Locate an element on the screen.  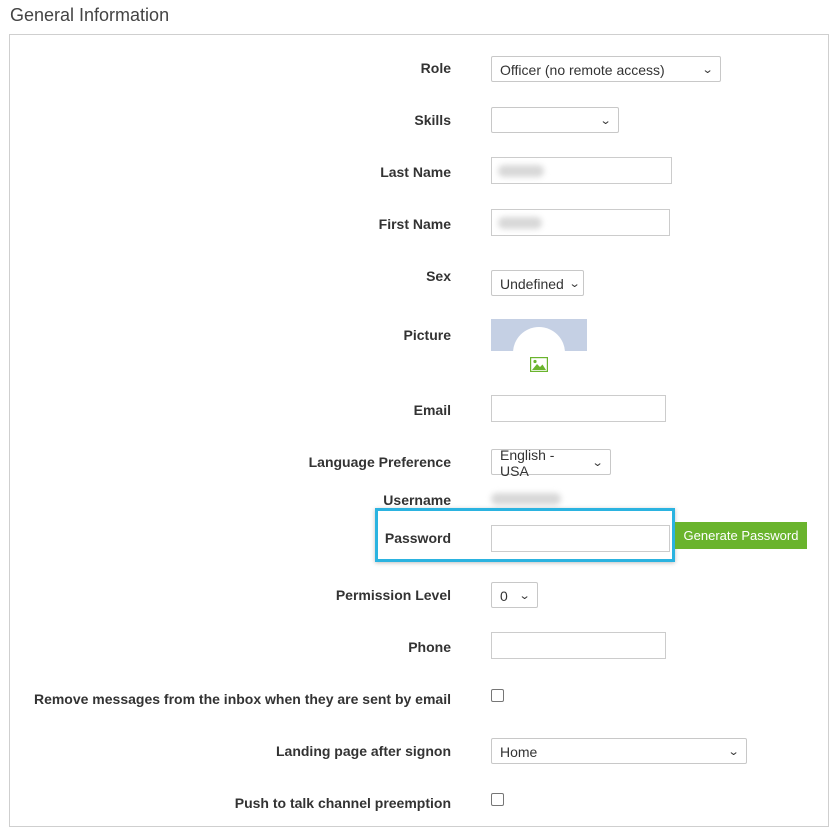
role-select: Officer (no remote access) ⌄ is located at coordinates (606, 69).